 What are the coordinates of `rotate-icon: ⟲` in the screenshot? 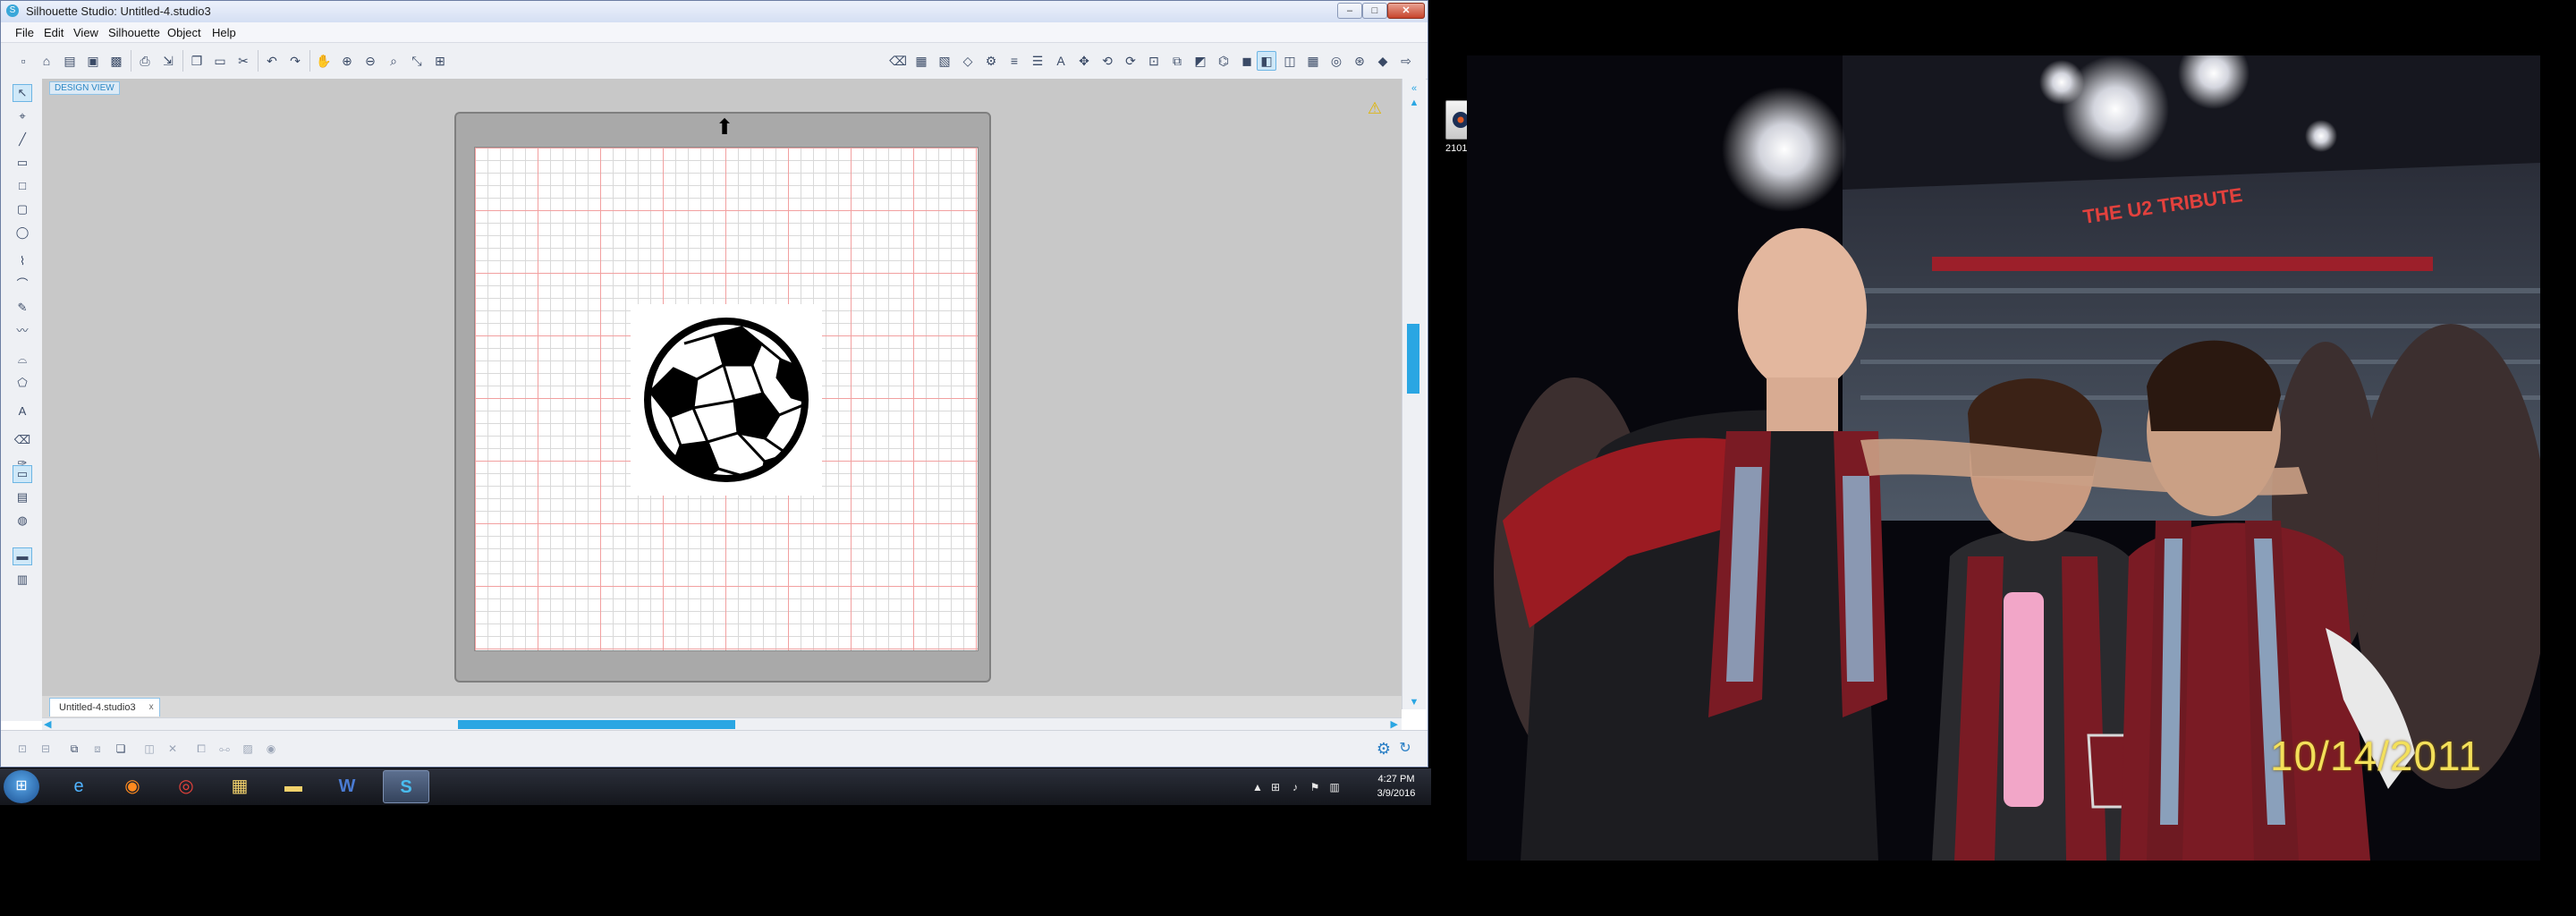 It's located at (1107, 61).